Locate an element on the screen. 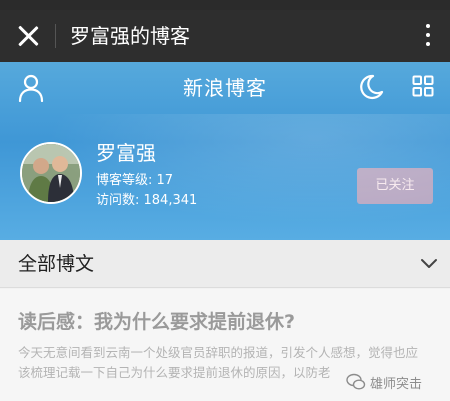 The width and height of the screenshot is (450, 401). blog-level: 博客等级: 17 is located at coordinates (135, 180).